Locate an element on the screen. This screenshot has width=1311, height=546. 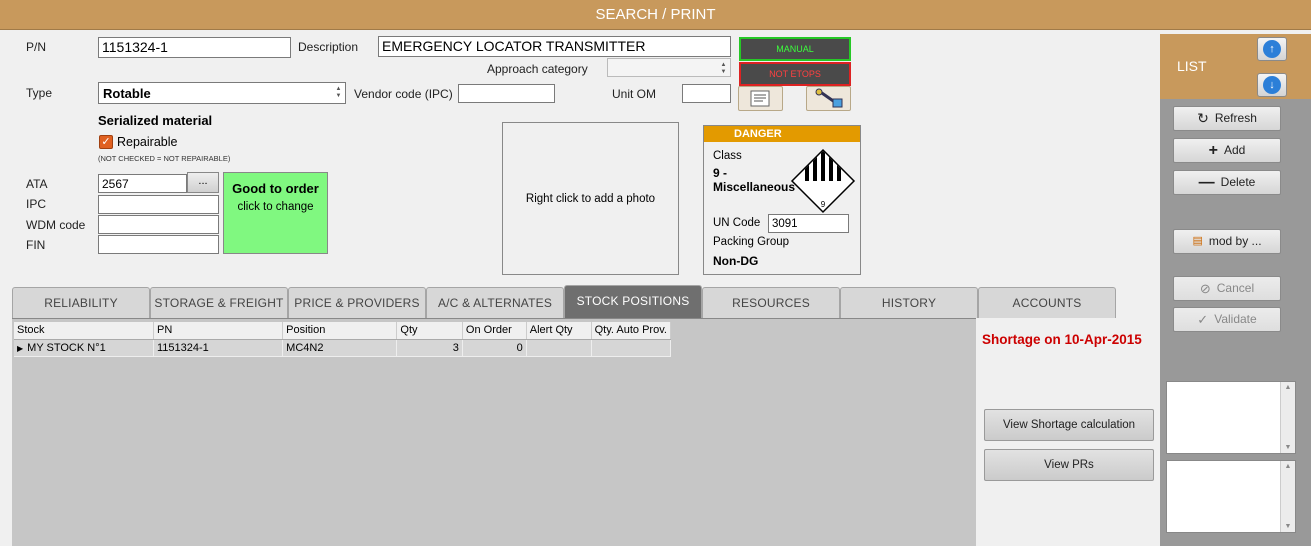
tab-accounts: ACCOUNTS is located at coordinates (1047, 302).